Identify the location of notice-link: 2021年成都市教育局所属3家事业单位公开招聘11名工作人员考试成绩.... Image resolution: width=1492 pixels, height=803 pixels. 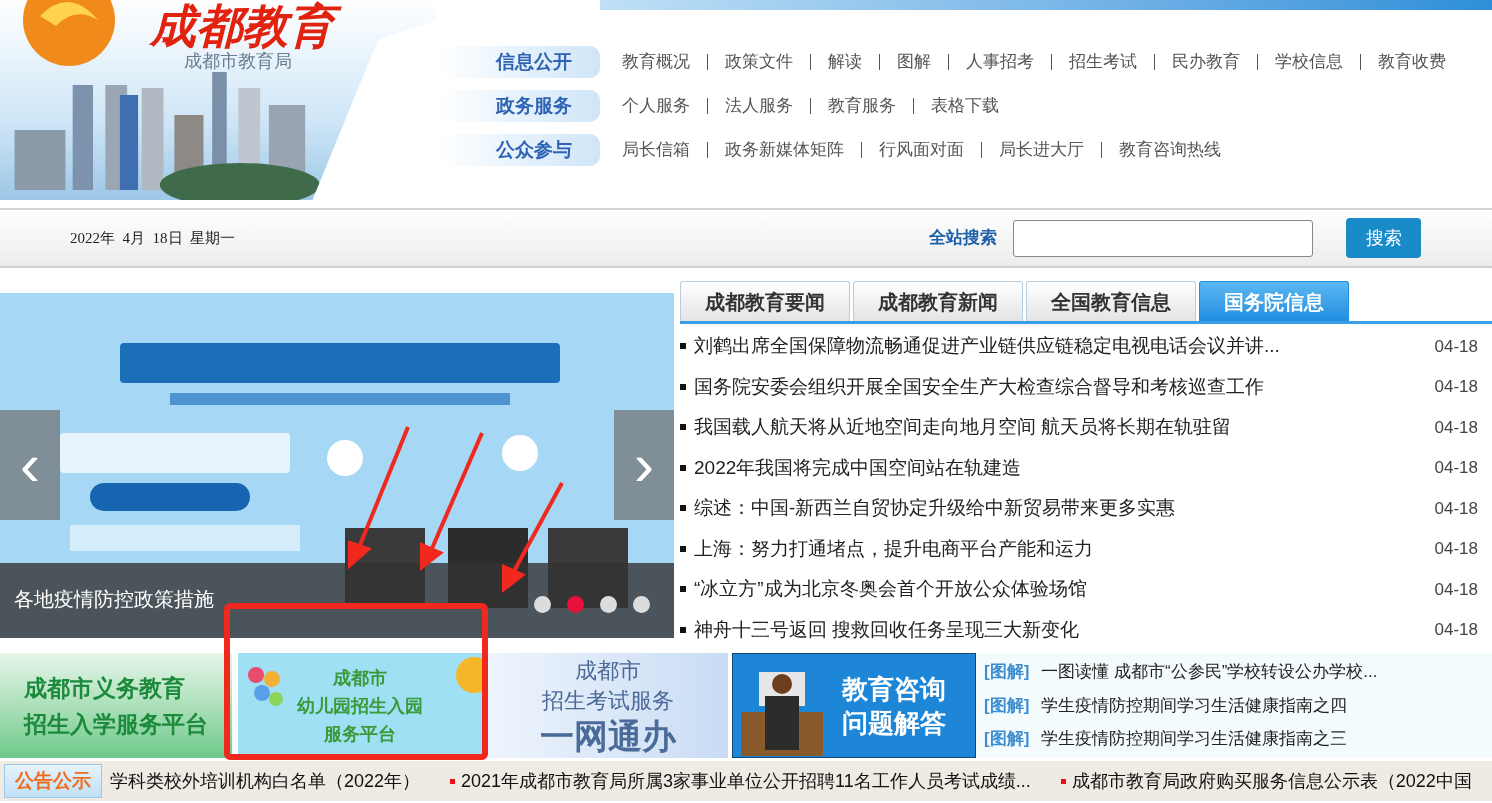
(746, 781).